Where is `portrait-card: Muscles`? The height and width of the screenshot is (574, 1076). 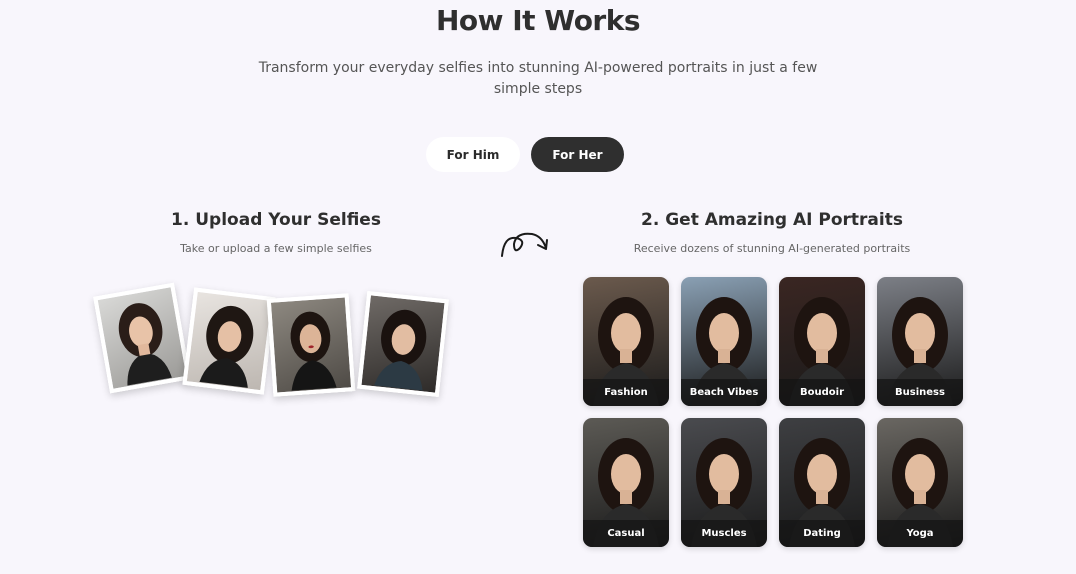 portrait-card: Muscles is located at coordinates (724, 482).